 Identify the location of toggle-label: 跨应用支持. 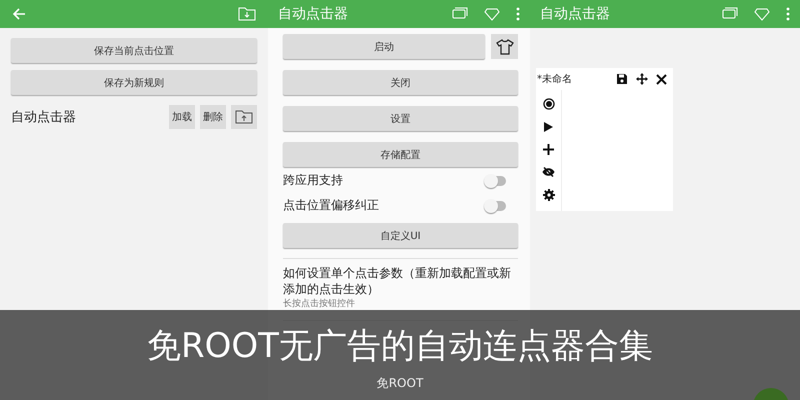
(313, 180).